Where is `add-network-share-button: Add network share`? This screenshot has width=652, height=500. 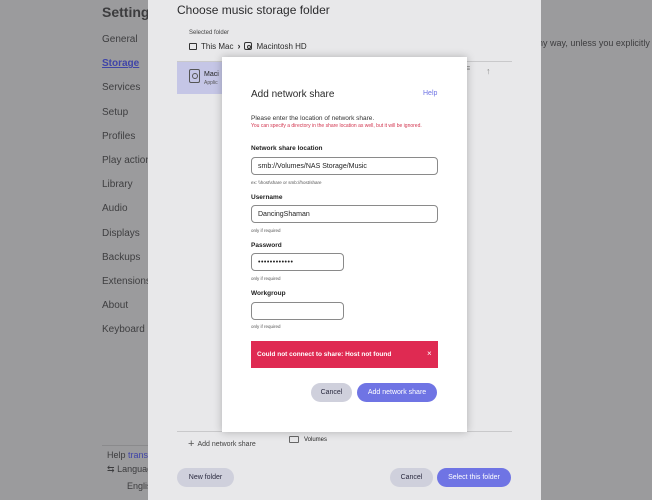 add-network-share-button: Add network share is located at coordinates (397, 392).